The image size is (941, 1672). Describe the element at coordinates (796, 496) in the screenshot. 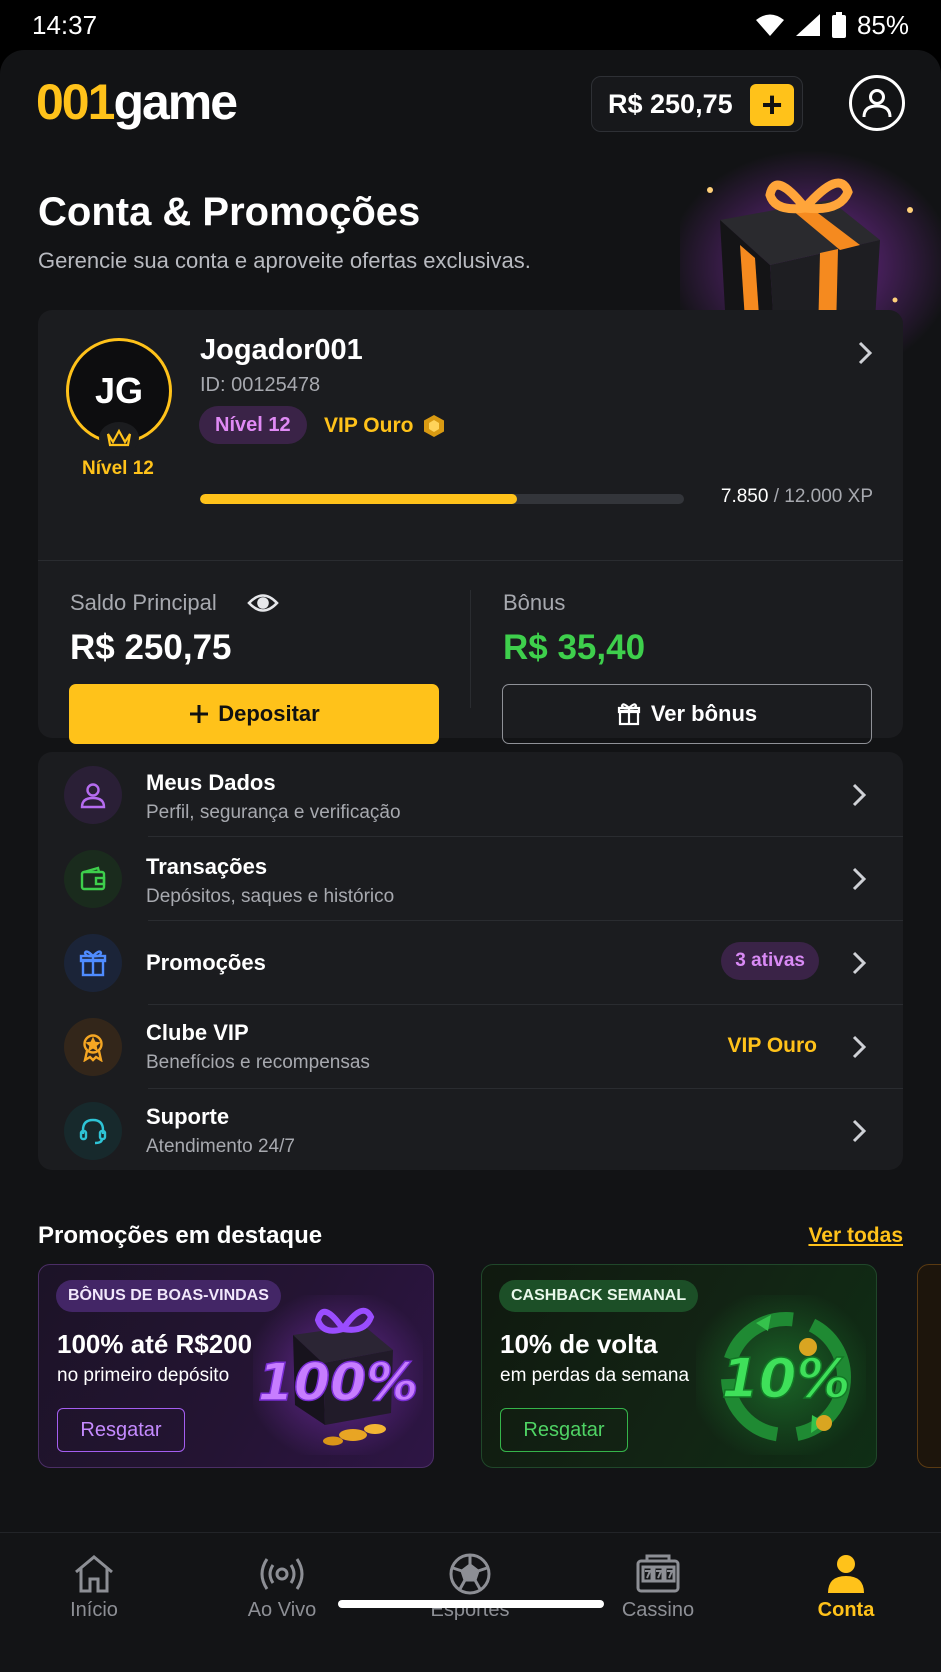

I see `xp-text: 7.850 / 12.000 XP` at that location.